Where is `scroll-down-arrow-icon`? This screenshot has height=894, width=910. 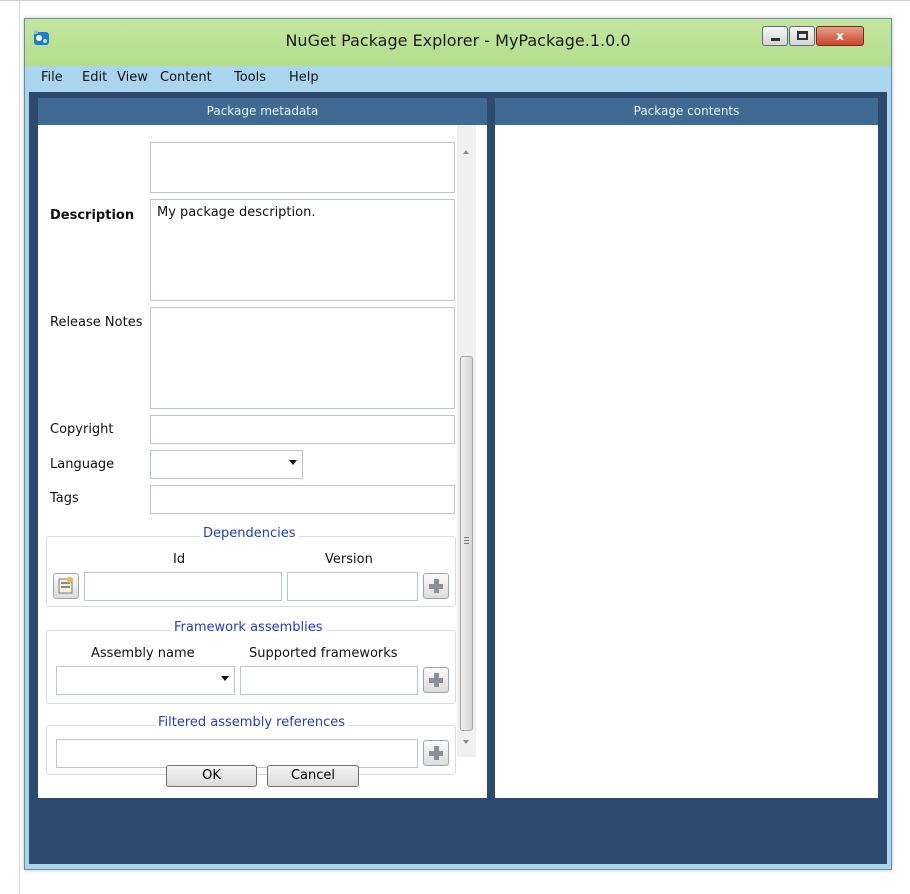 scroll-down-arrow-icon is located at coordinates (466, 742).